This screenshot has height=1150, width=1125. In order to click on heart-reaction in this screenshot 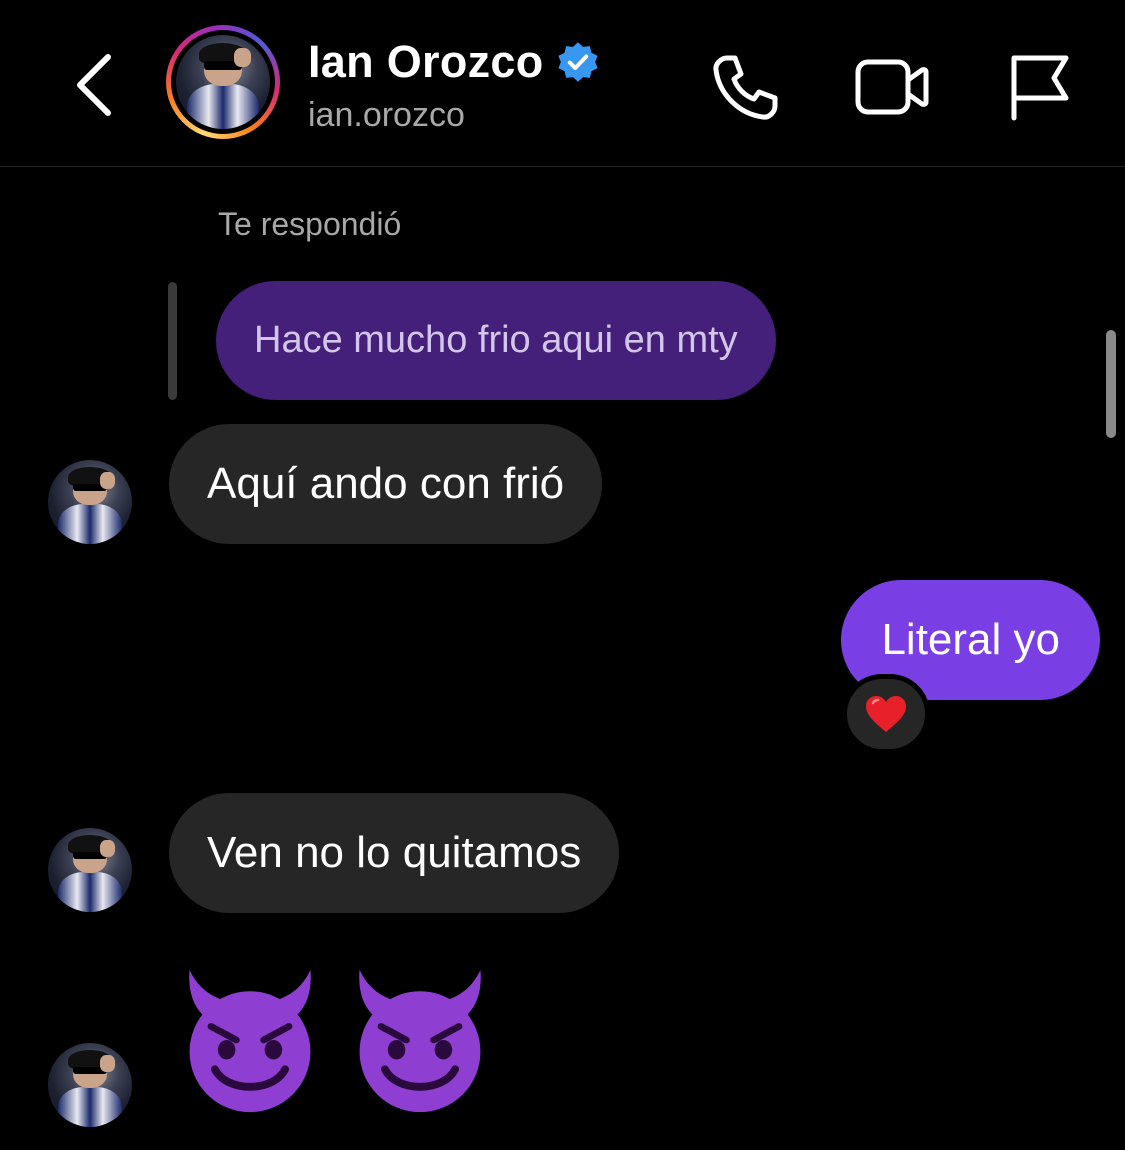, I will do `click(886, 714)`.